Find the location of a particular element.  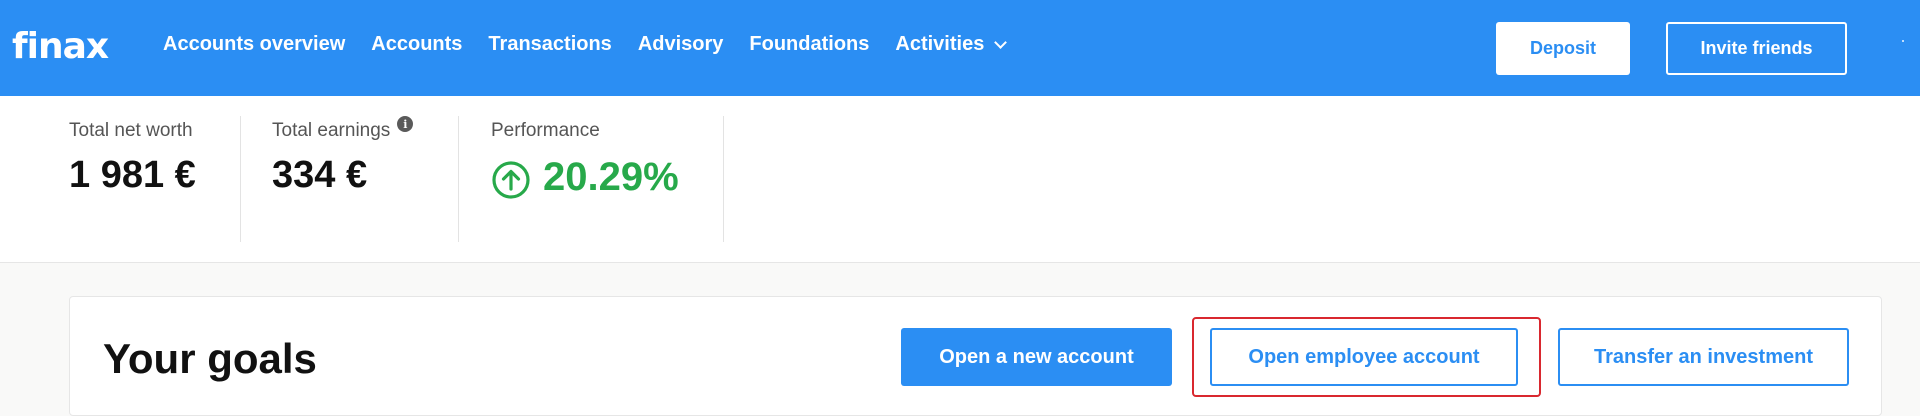

open-new-account-button: Open a new account is located at coordinates (1036, 357).